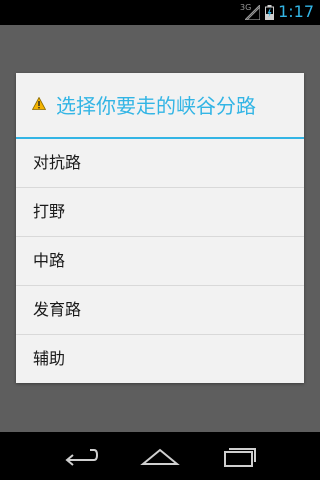 The image size is (320, 480). Describe the element at coordinates (296, 11) in the screenshot. I see `clock: 1:17` at that location.